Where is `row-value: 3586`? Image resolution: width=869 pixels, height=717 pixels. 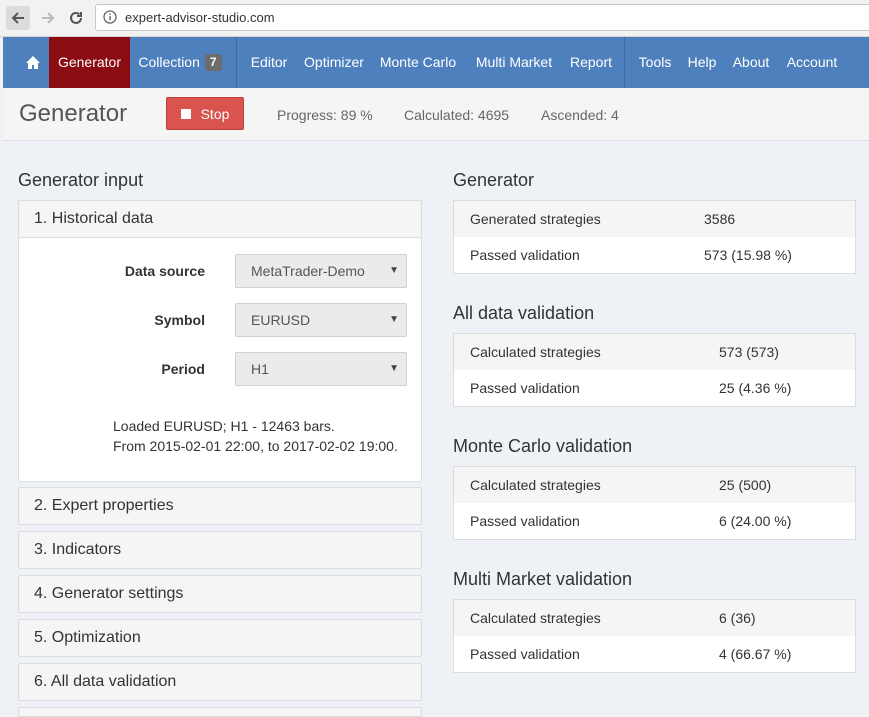
row-value: 3586 is located at coordinates (720, 219).